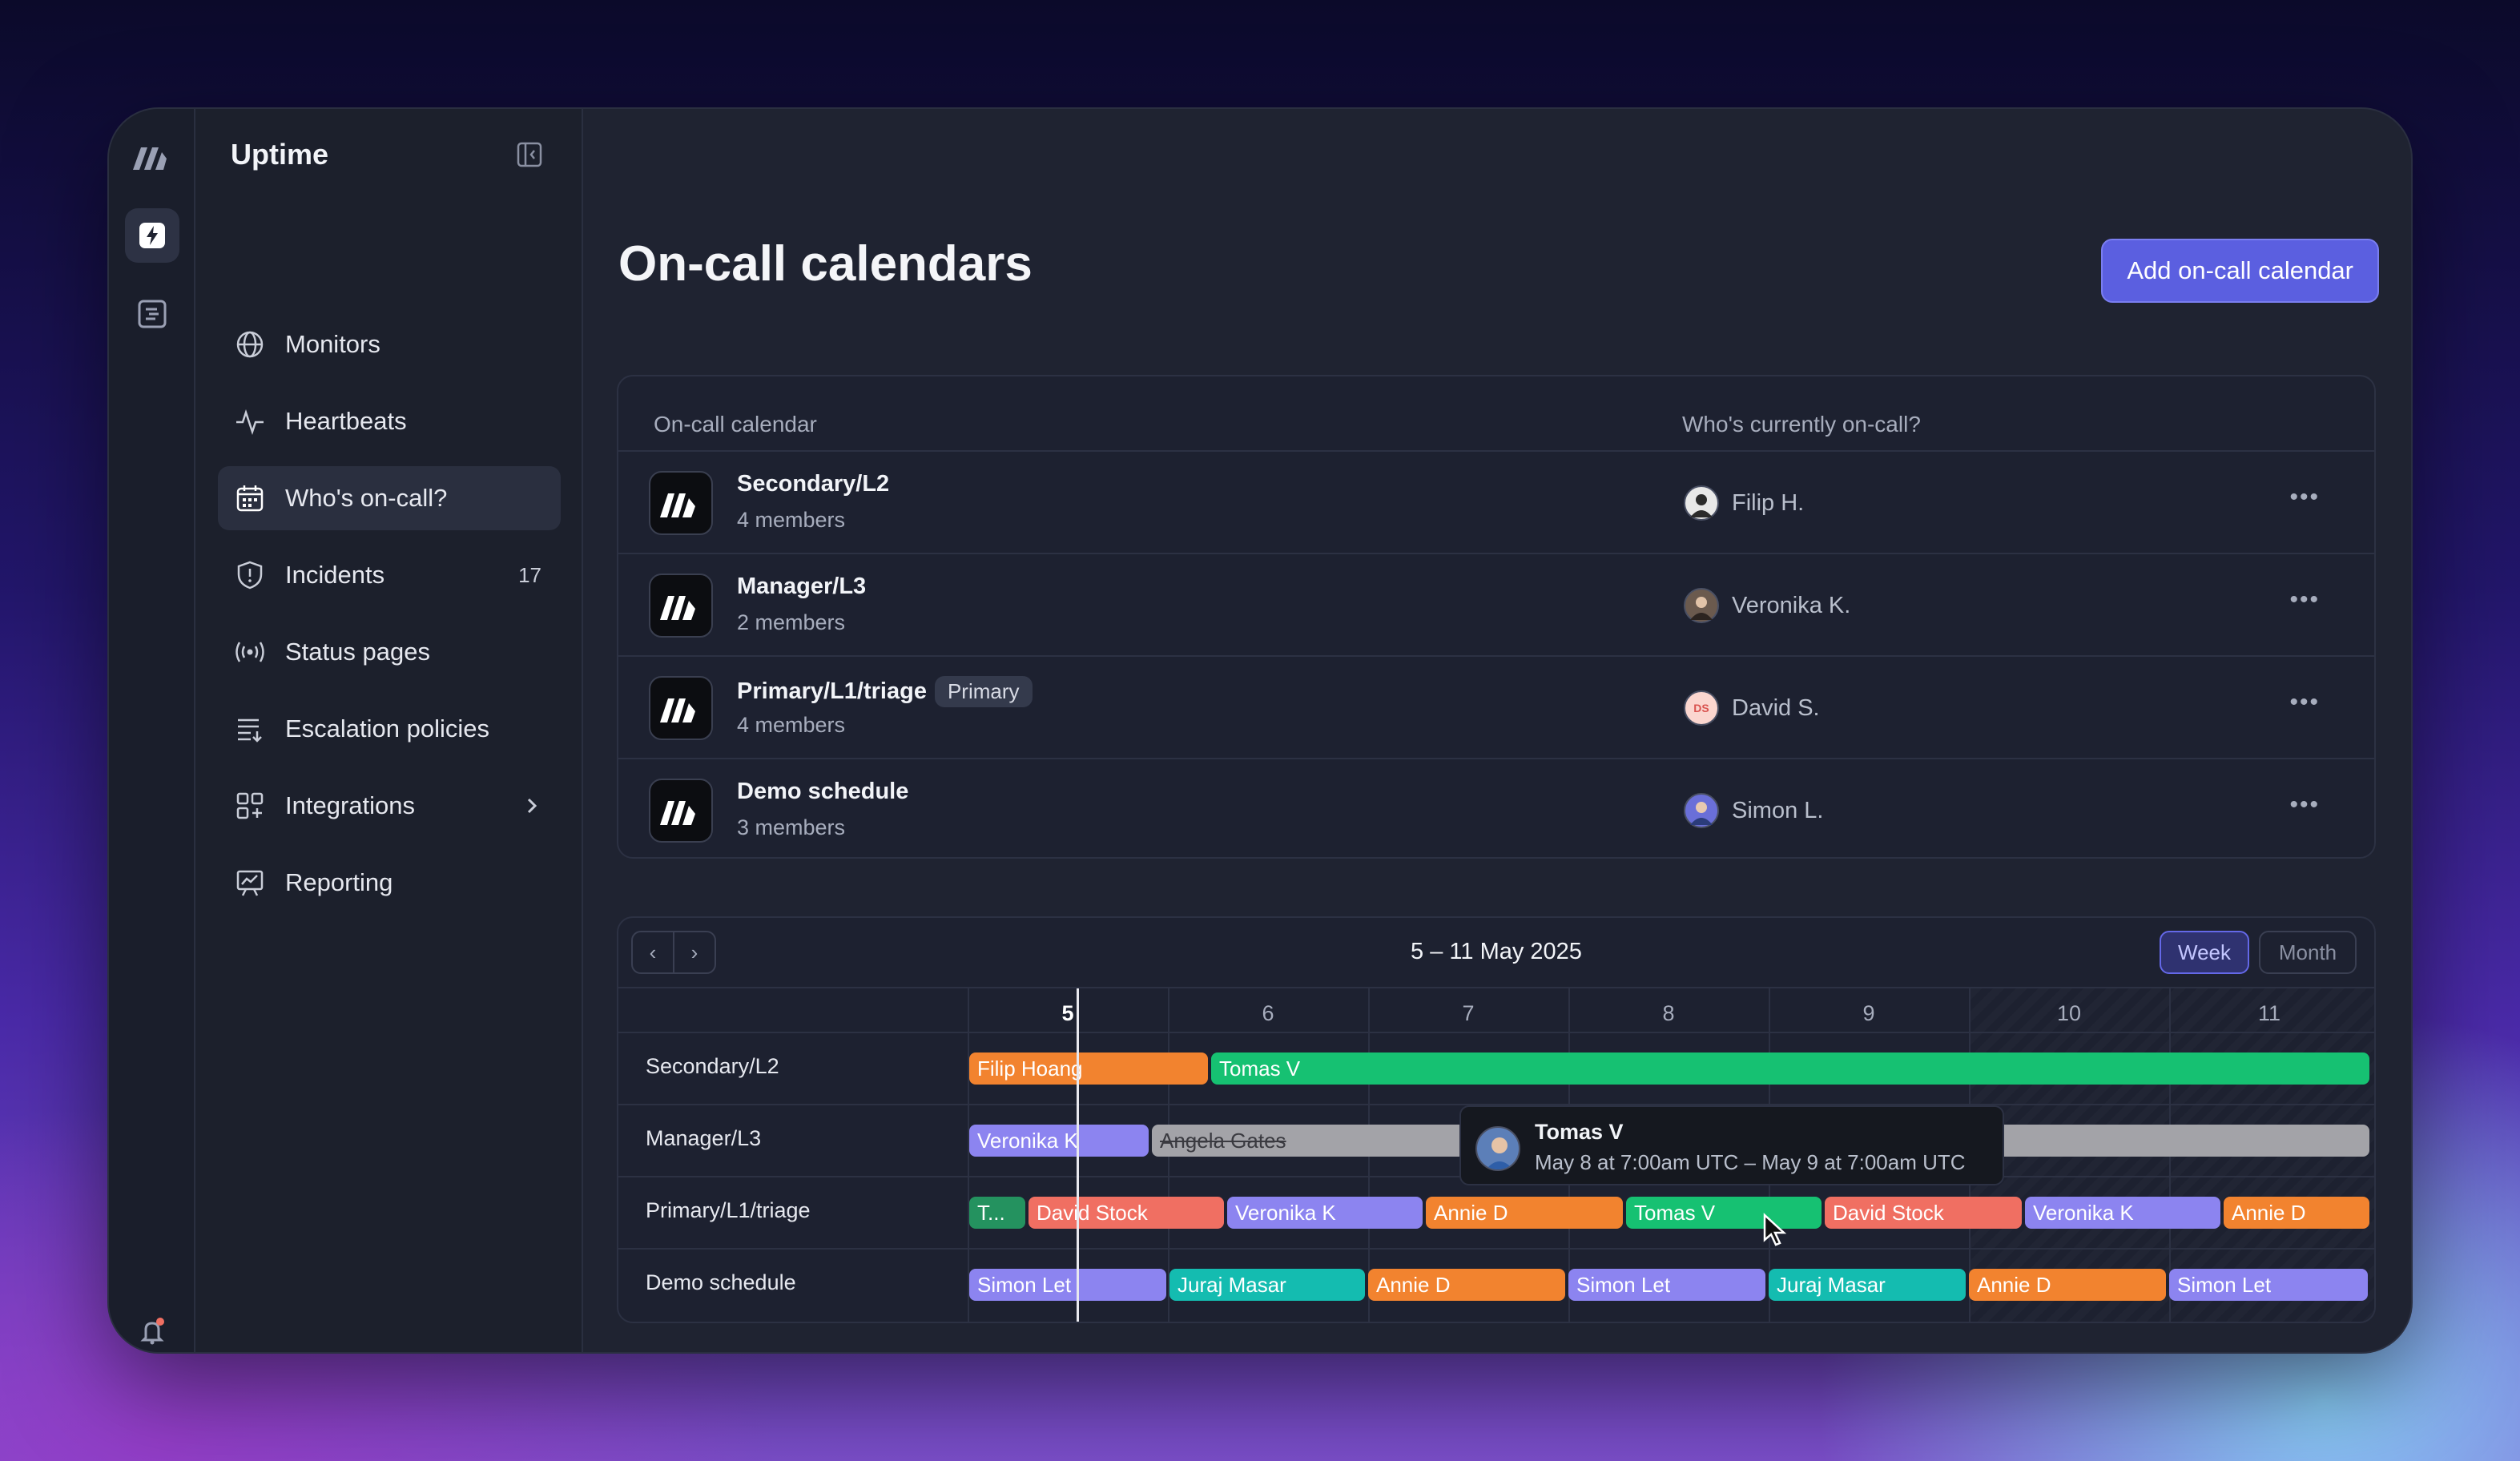  Describe the element at coordinates (2240, 271) in the screenshot. I see `add-on-call-calendar-button: Add on-call calendar` at that location.